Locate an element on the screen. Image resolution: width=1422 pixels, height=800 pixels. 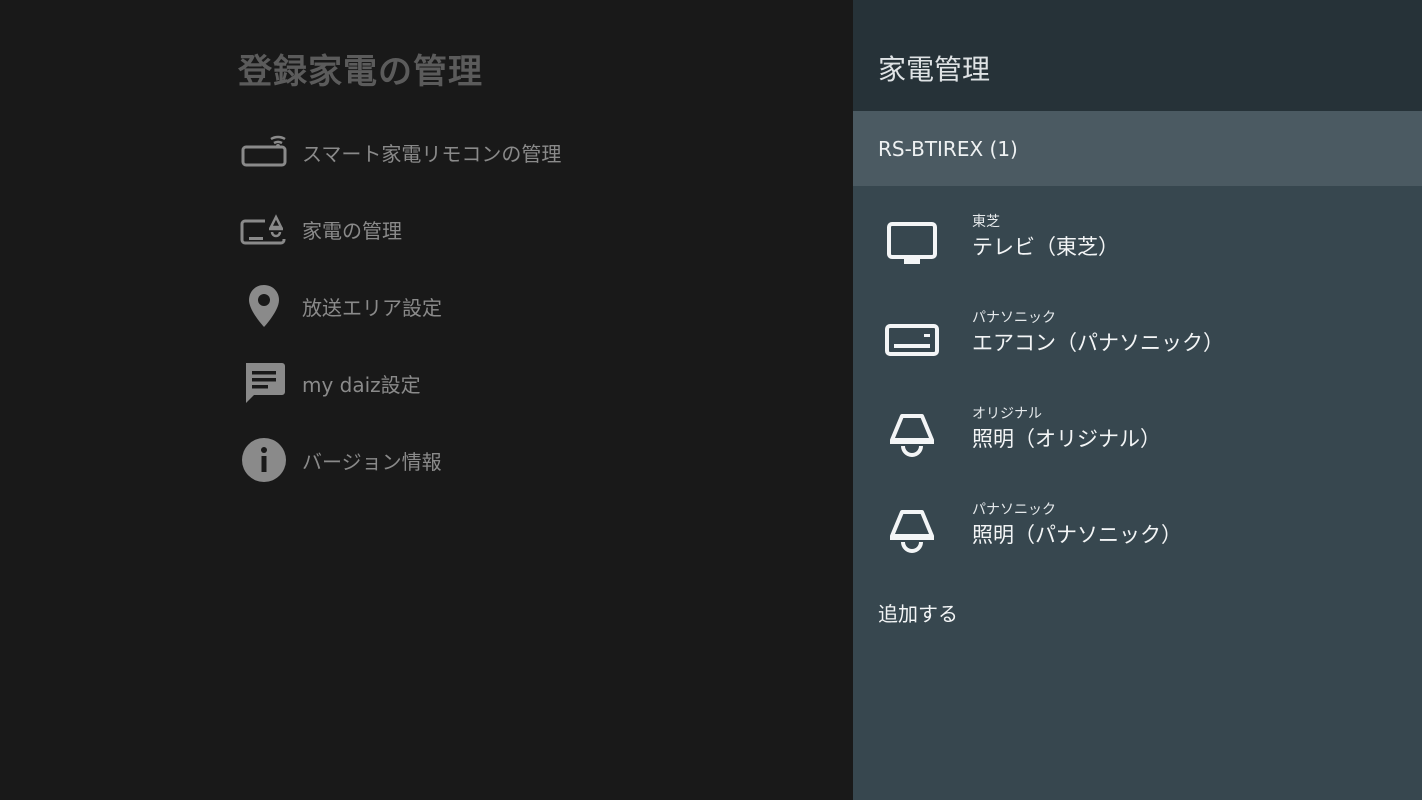
appliance-item-light-original: オリジナル 照明（オリジナル） is located at coordinates (1137, 437).